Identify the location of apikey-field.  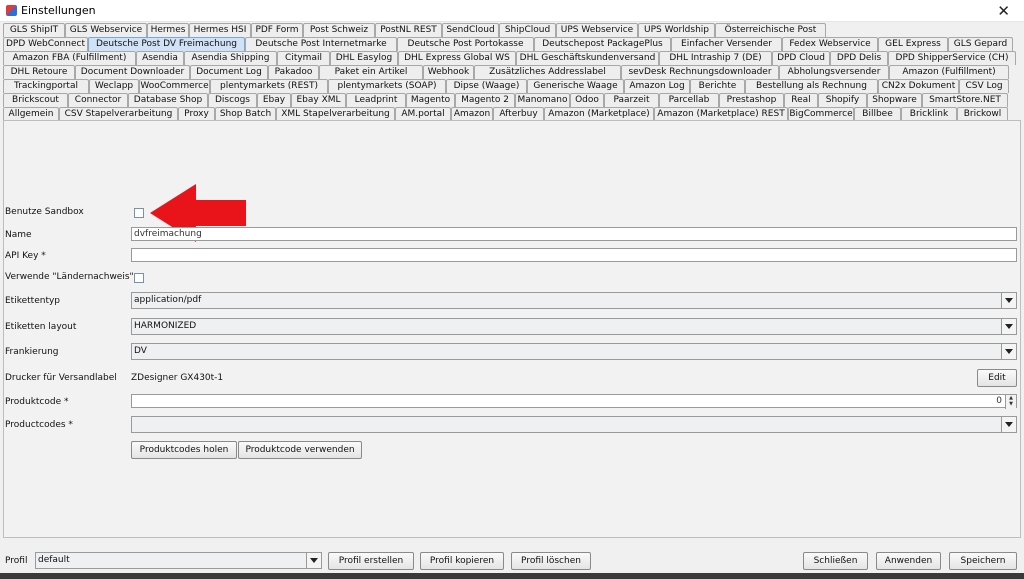
(574, 255).